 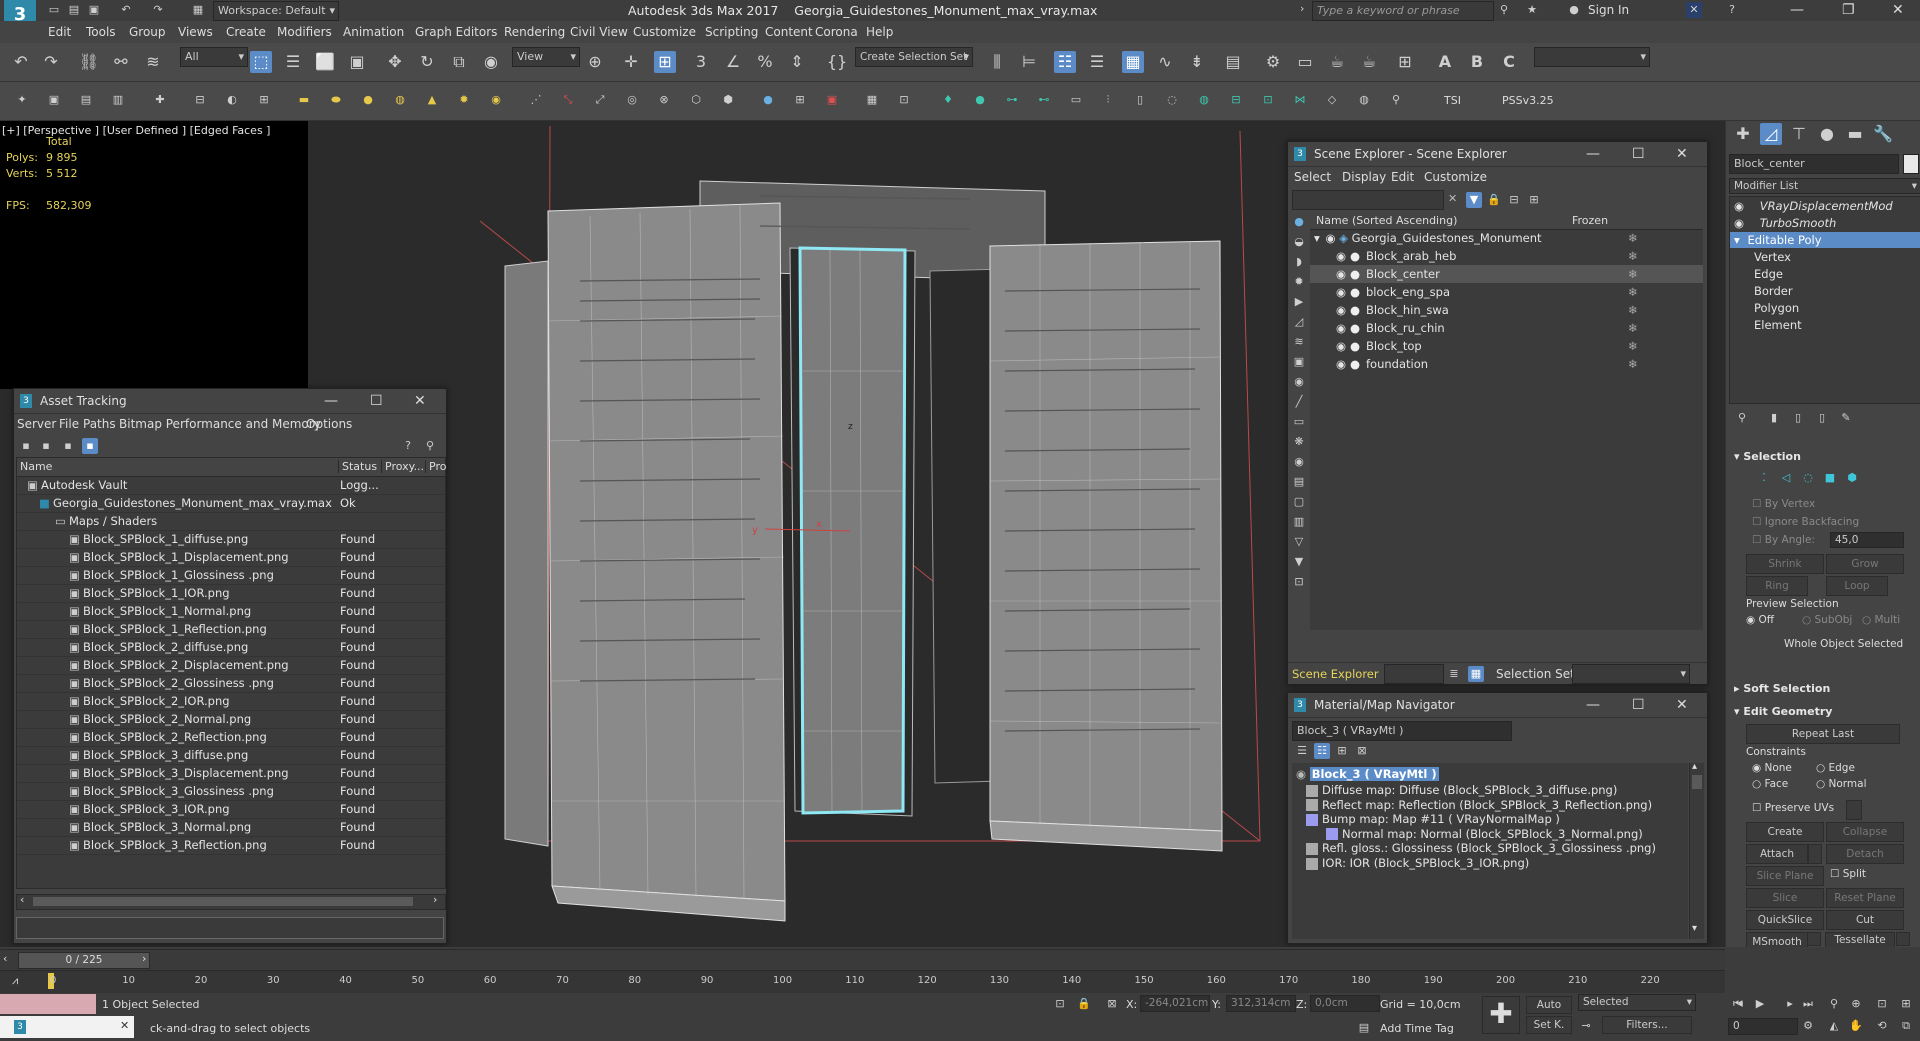 What do you see at coordinates (1783, 711) in the screenshot?
I see `edit-geometry-rollout-header: ▾ Edit Geometry` at bounding box center [1783, 711].